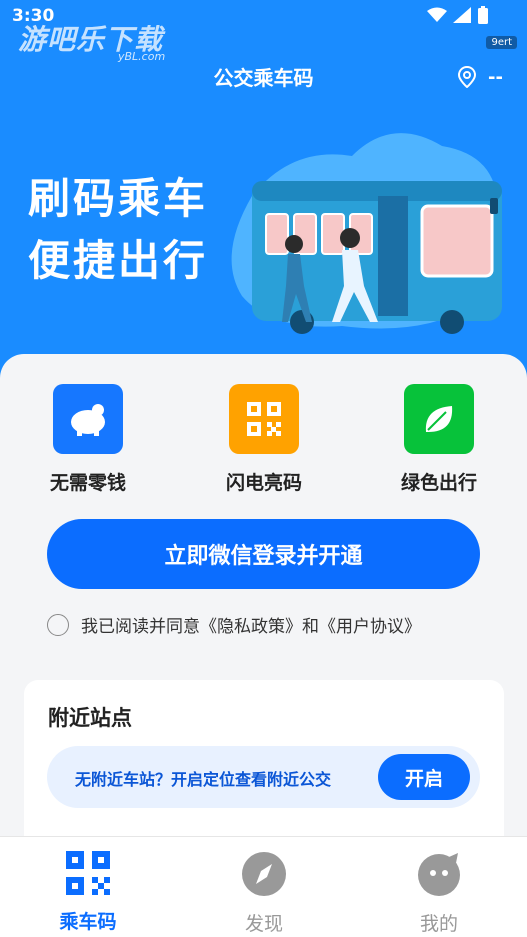  I want to click on tab-ride-code: 乘车码, so click(88, 892).